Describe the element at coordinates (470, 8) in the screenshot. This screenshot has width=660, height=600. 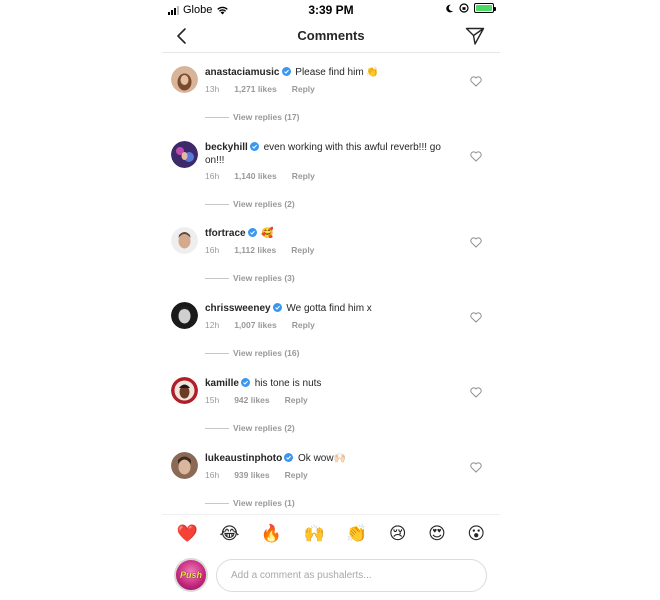
I see `status-right` at that location.